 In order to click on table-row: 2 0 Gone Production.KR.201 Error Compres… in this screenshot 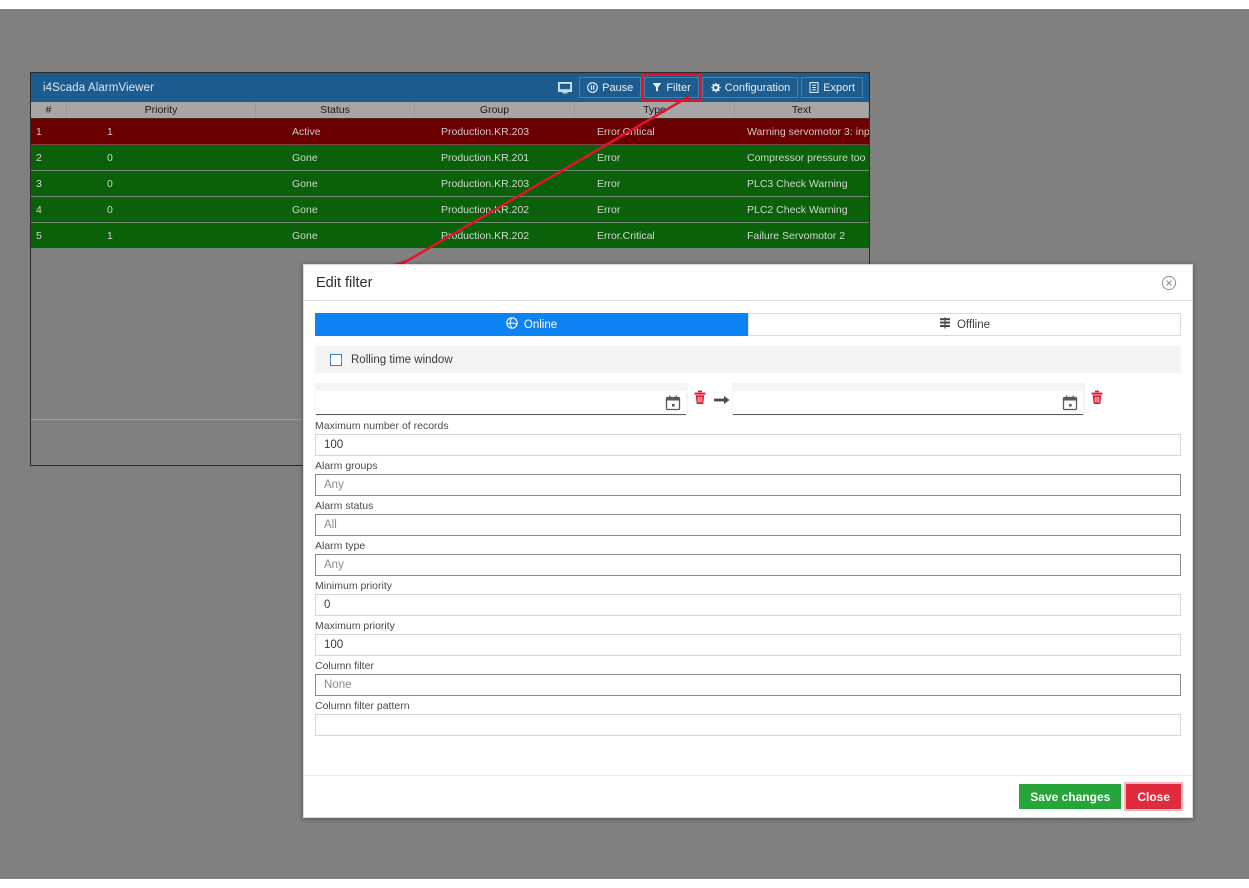, I will do `click(450, 158)`.